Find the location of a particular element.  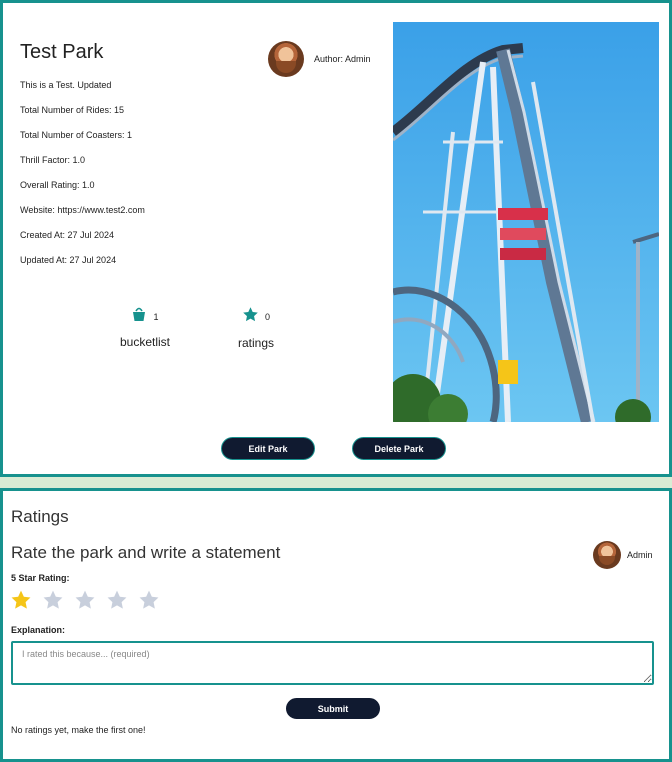

park-description: This is a Test. Updated is located at coordinates (66, 85).